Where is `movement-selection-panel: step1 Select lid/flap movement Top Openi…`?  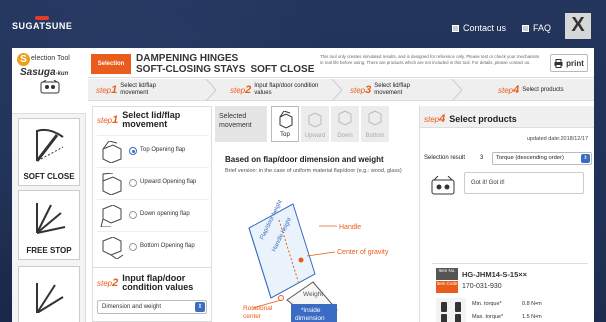 movement-selection-panel: step1 Select lid/flap movement Top Openi… is located at coordinates (152, 214).